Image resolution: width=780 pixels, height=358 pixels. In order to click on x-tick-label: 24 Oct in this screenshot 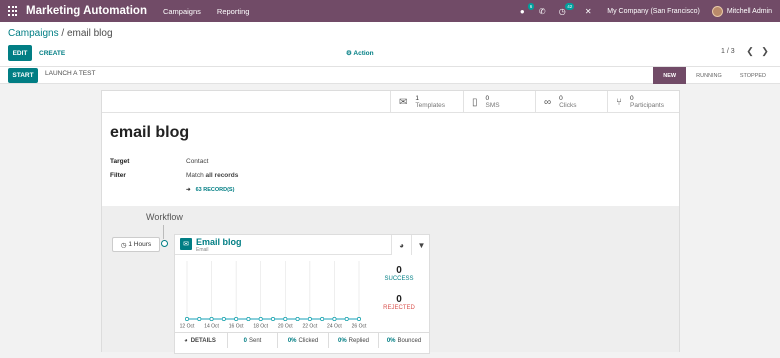, I will do `click(334, 327)`.